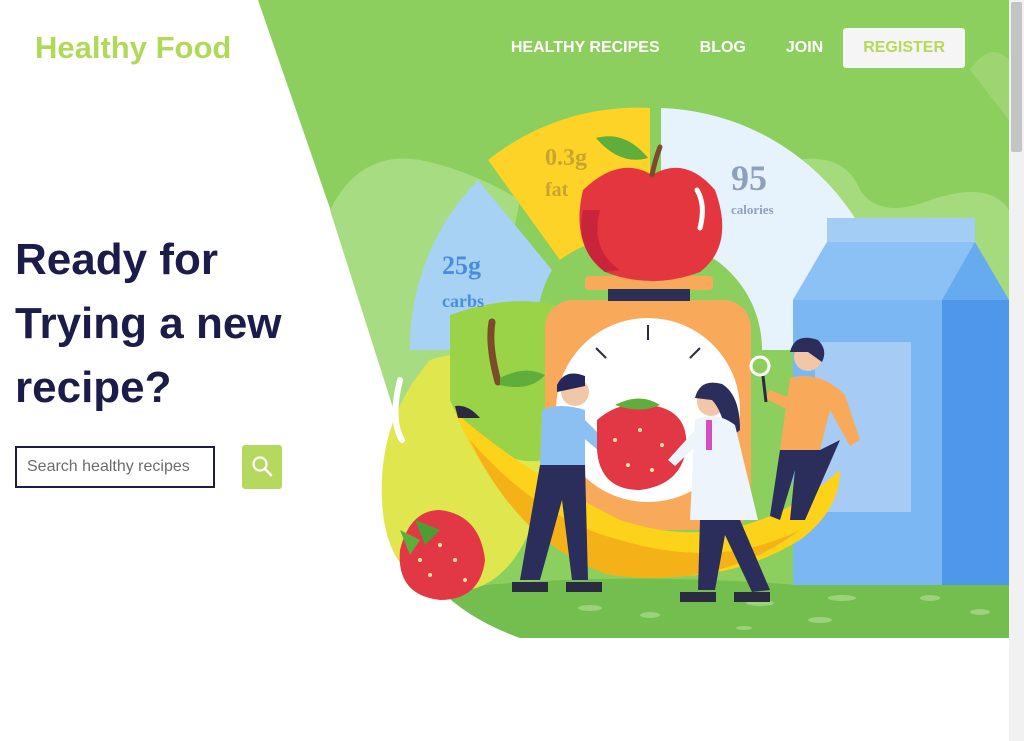 The width and height of the screenshot is (1024, 741). Describe the element at coordinates (461, 265) in the screenshot. I see `carbs-value: 25g` at that location.